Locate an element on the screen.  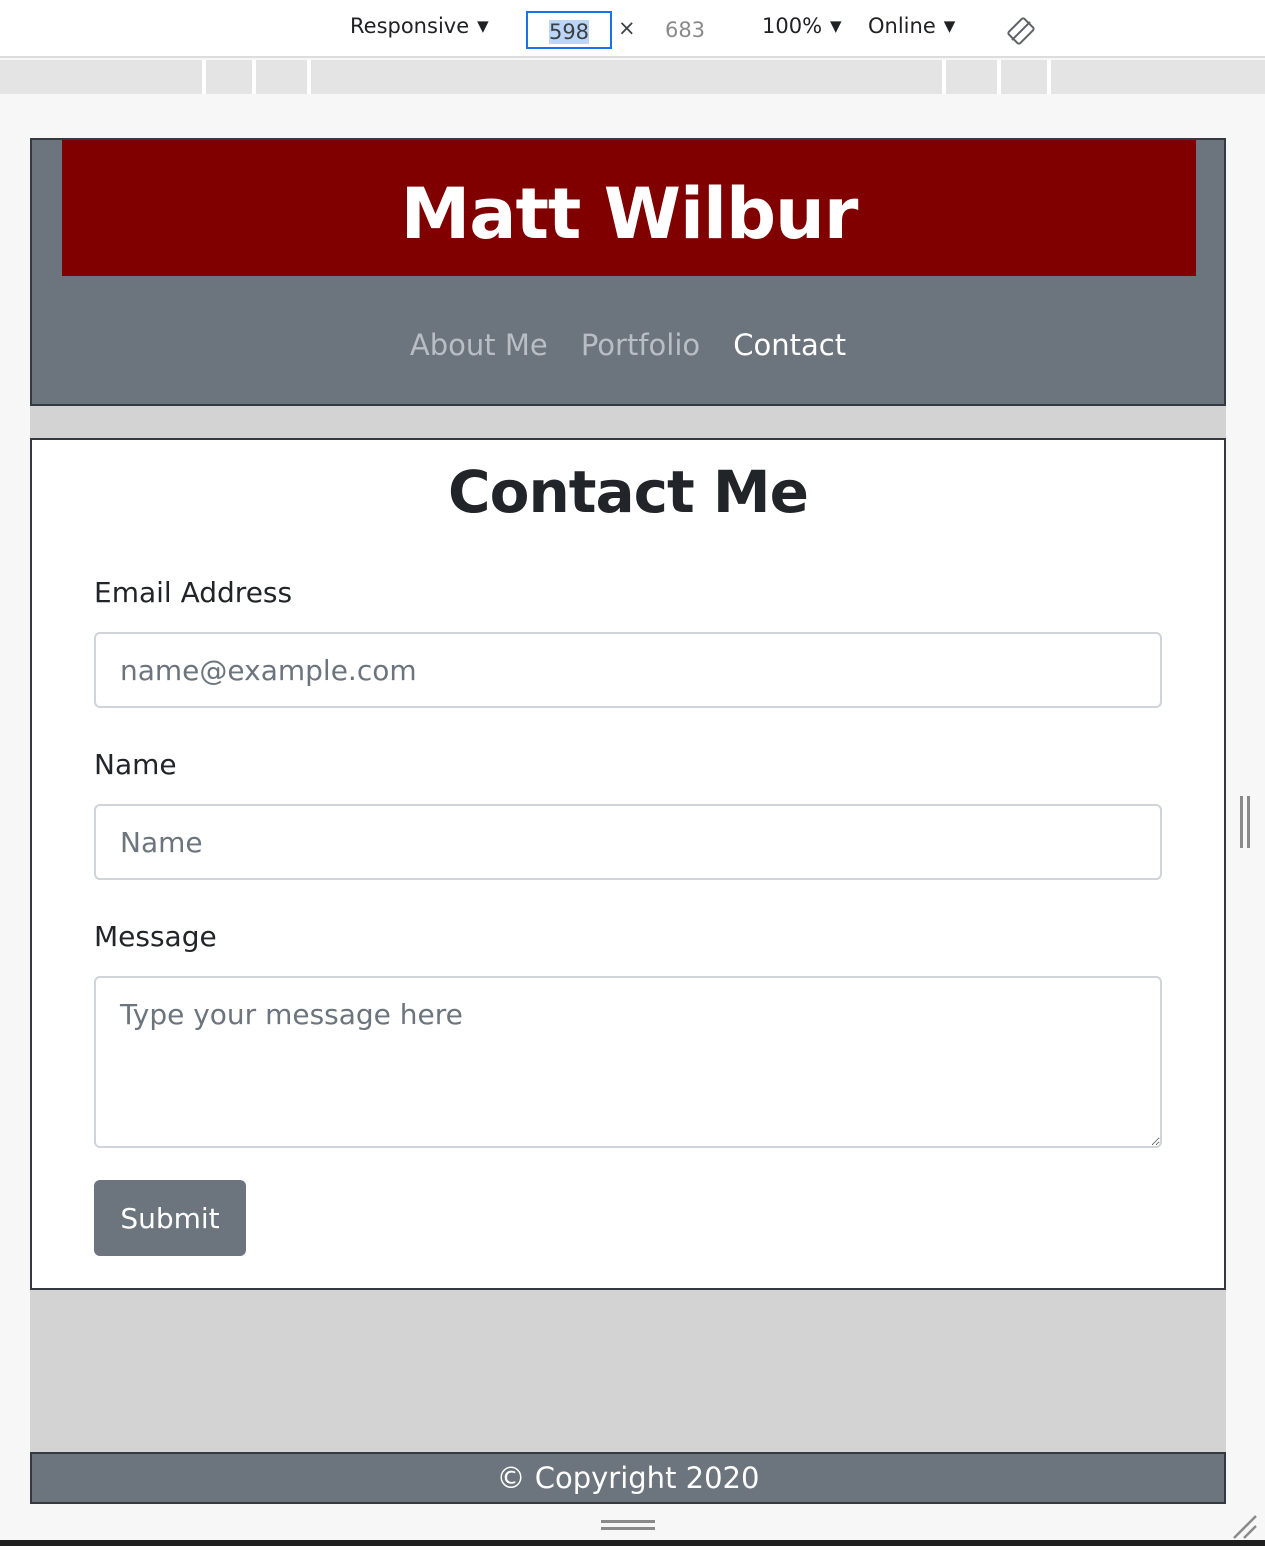
device-select-label: Responsive is located at coordinates (410, 26).